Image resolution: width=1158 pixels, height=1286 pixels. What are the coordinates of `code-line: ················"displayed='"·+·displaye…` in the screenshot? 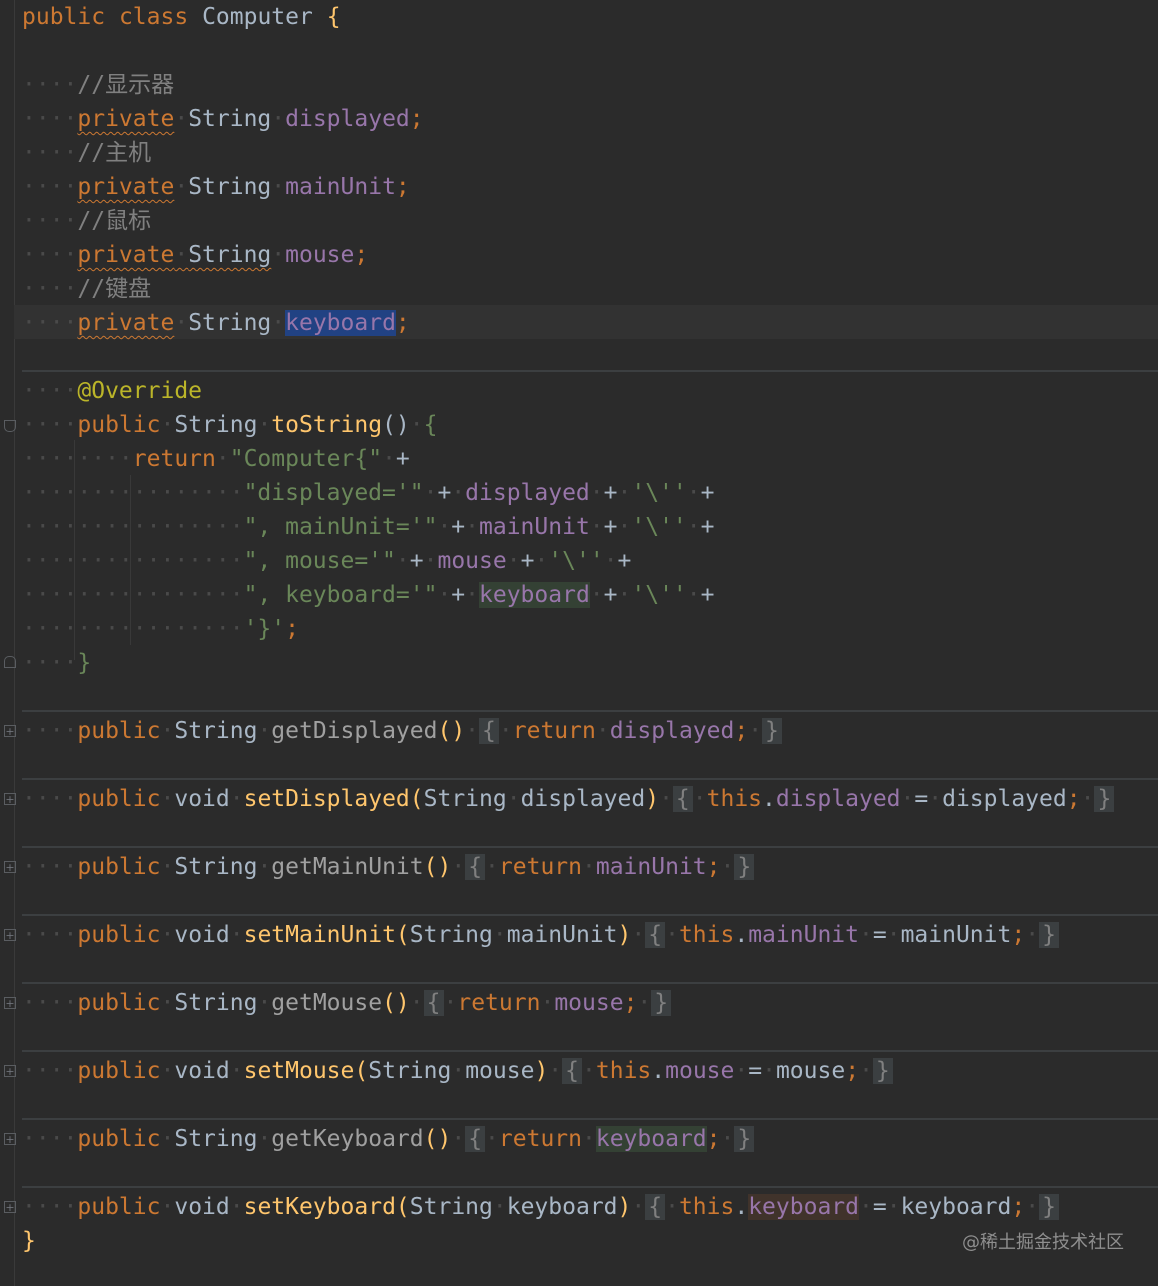 It's located at (368, 493).